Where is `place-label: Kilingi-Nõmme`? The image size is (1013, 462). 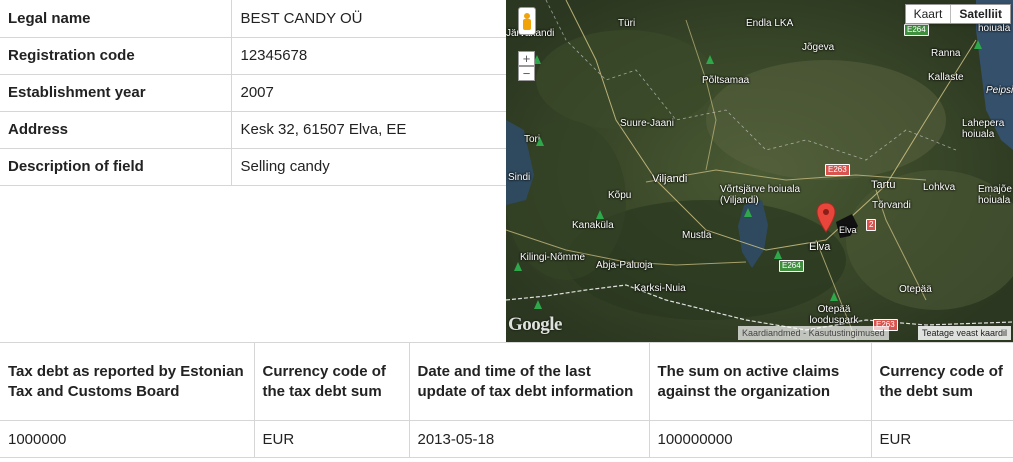 place-label: Kilingi-Nõmme is located at coordinates (553, 257).